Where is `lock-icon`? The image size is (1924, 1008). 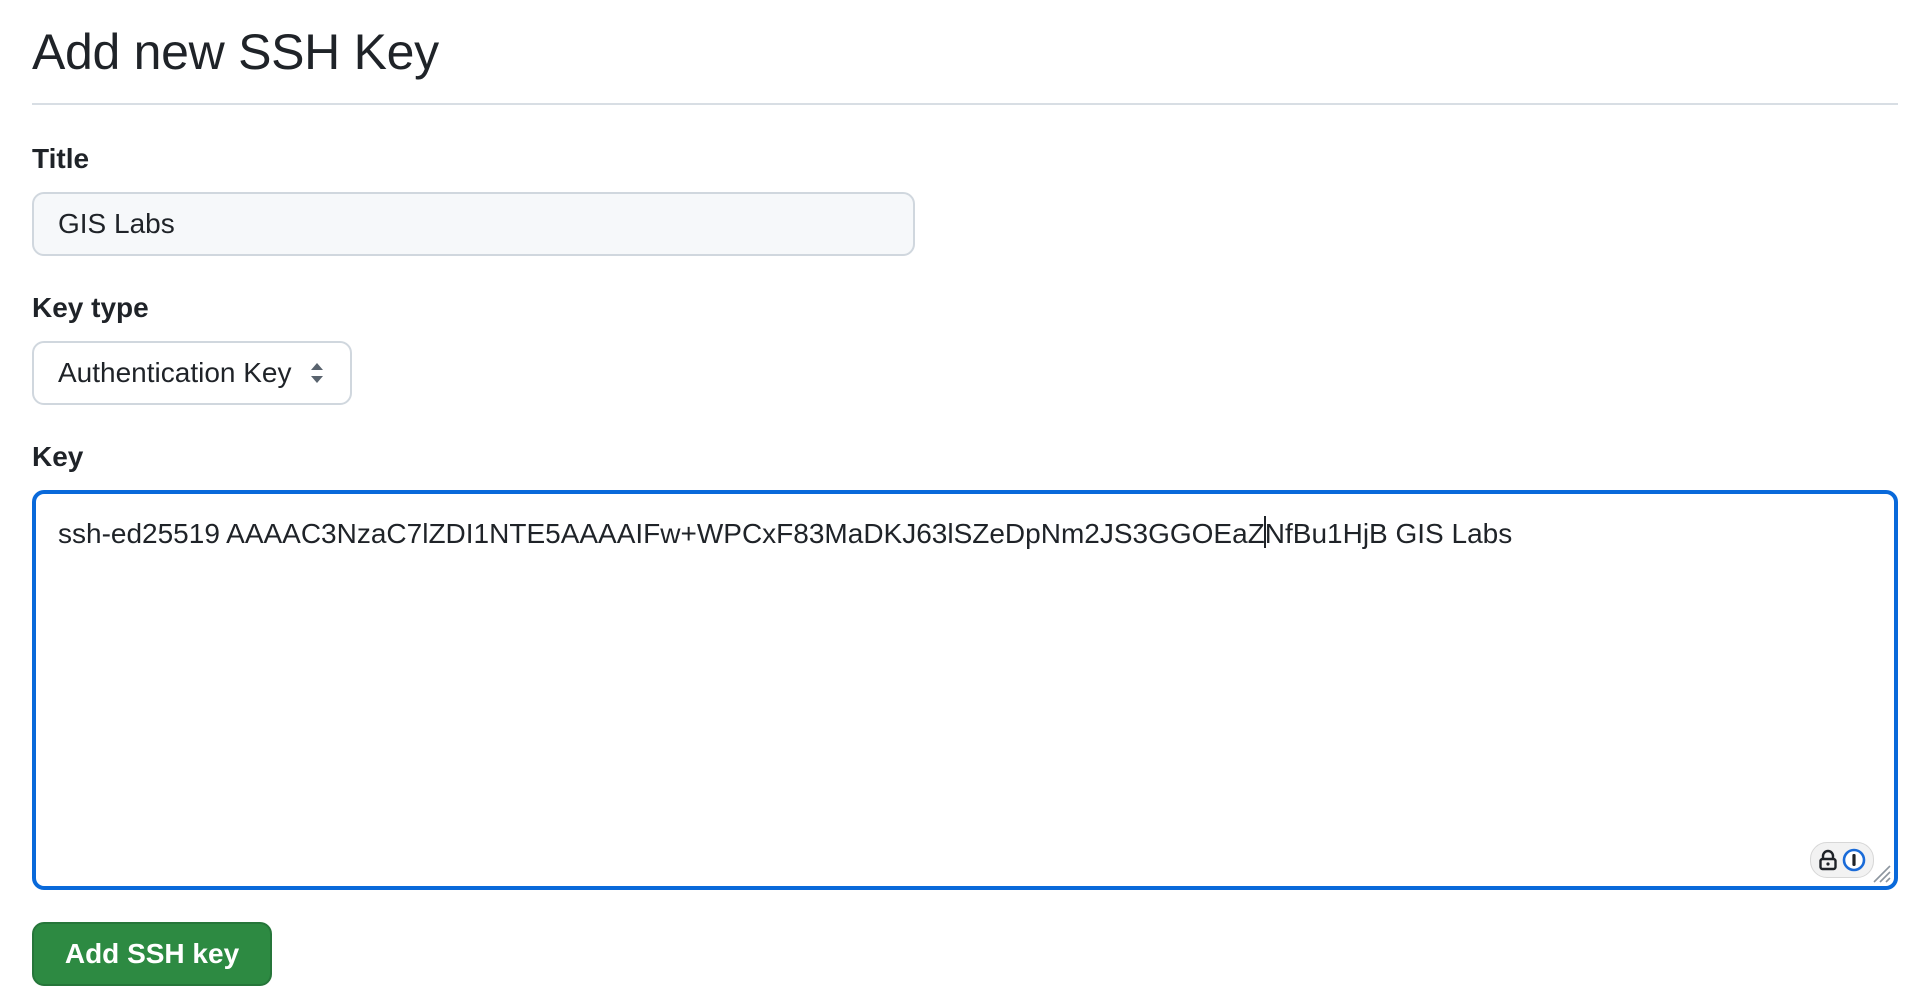 lock-icon is located at coordinates (1828, 860).